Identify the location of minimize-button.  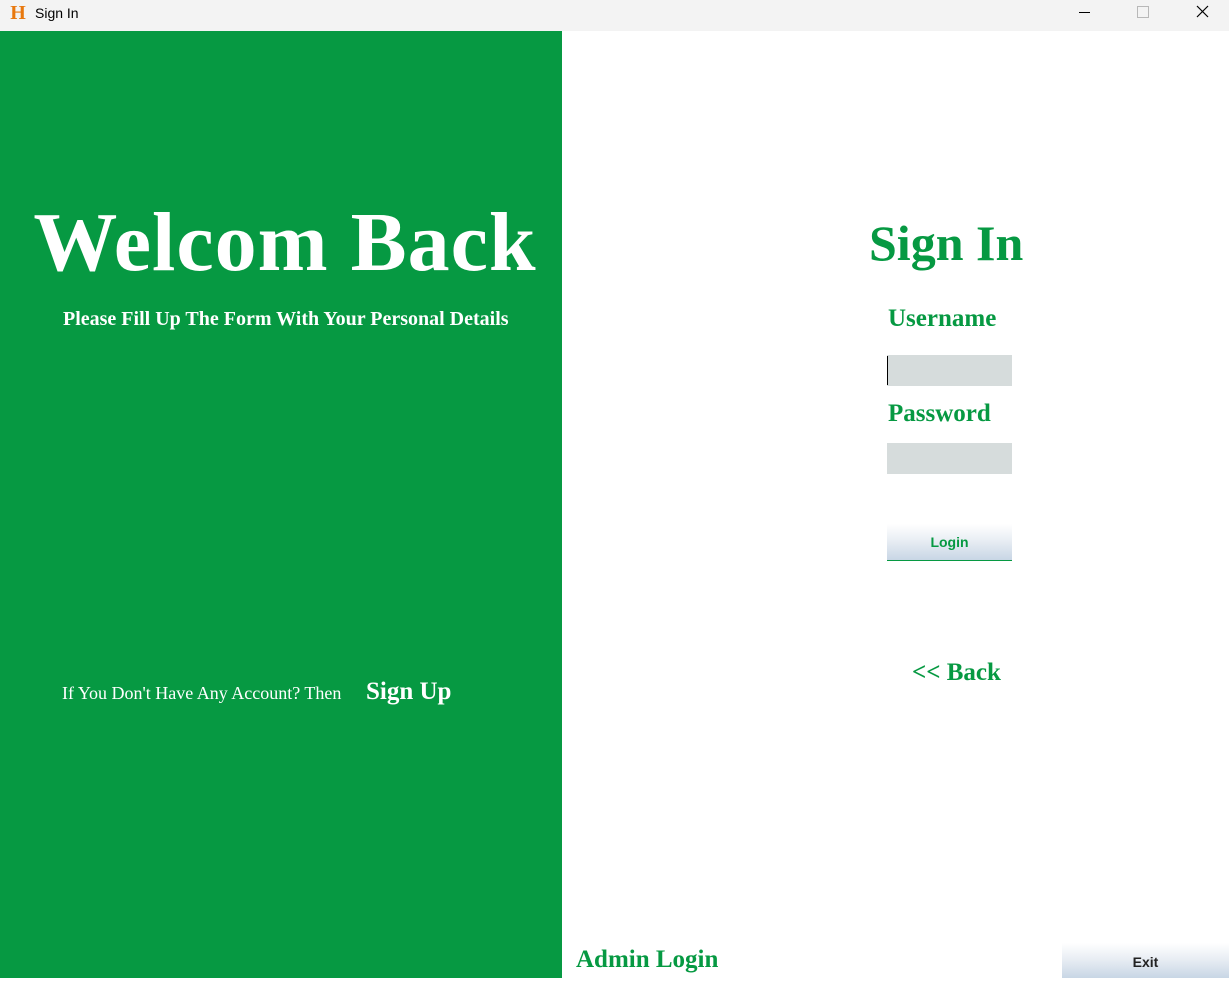
(1085, 13).